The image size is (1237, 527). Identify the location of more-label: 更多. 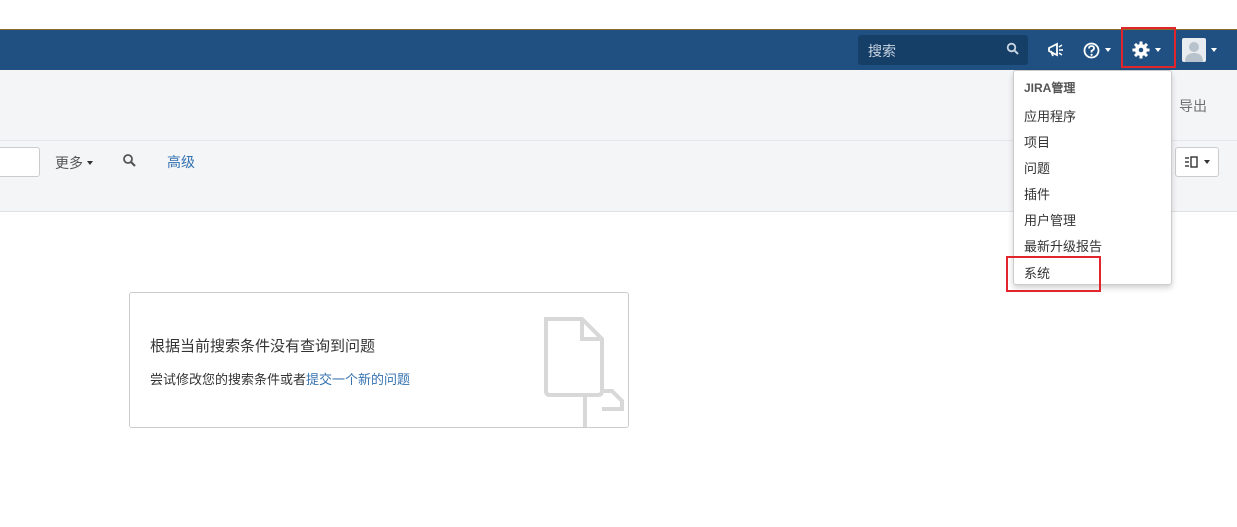
(69, 163).